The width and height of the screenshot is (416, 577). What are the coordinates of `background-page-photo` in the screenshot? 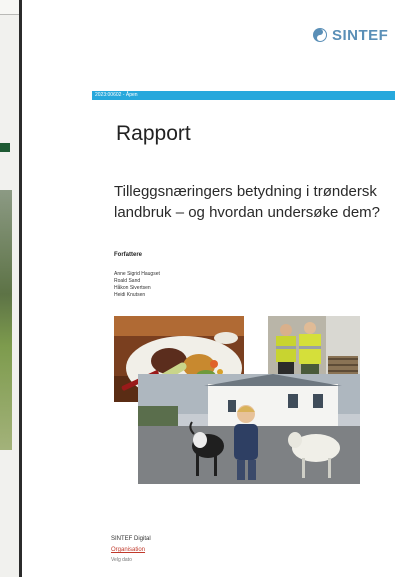 It's located at (6, 320).